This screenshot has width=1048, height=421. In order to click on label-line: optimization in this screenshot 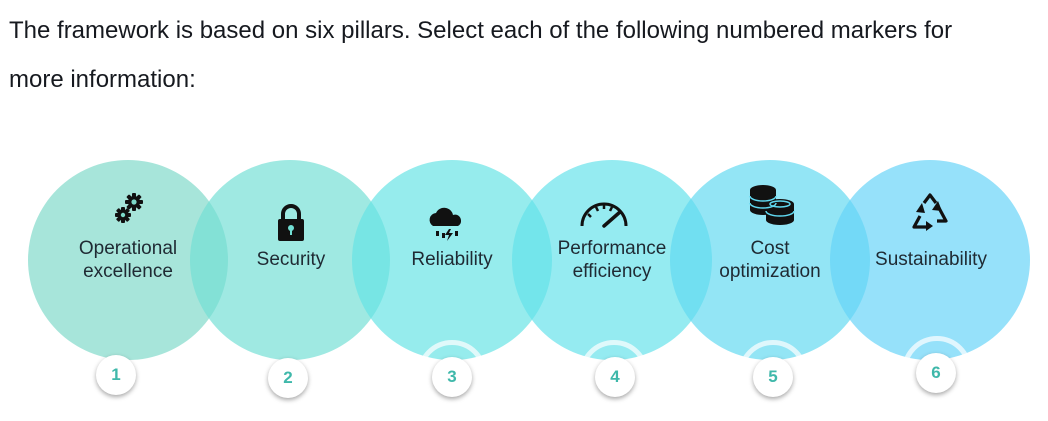, I will do `click(770, 271)`.